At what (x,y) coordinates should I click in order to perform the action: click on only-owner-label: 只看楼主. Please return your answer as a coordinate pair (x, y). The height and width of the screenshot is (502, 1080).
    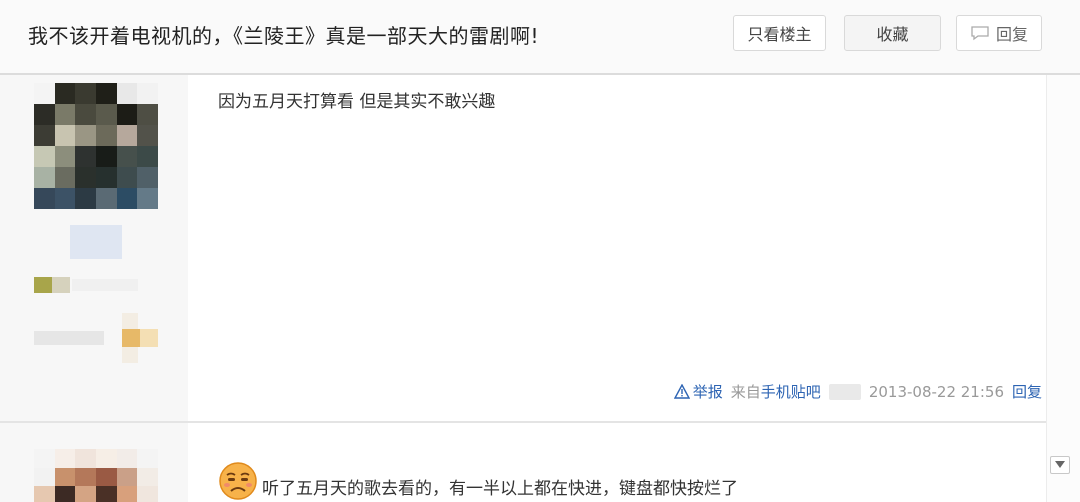
    Looking at the image, I should click on (779, 34).